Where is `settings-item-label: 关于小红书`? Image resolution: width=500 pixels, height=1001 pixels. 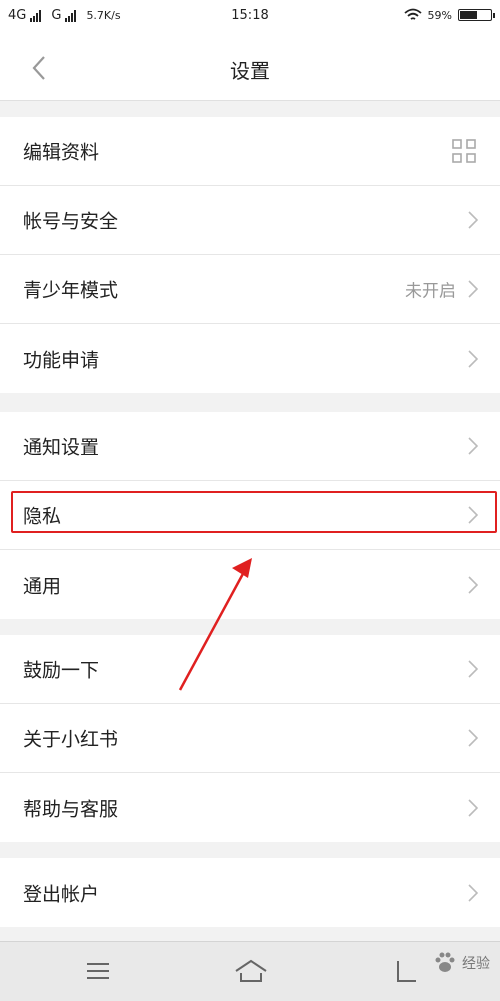
settings-item-label: 关于小红书 is located at coordinates (71, 739).